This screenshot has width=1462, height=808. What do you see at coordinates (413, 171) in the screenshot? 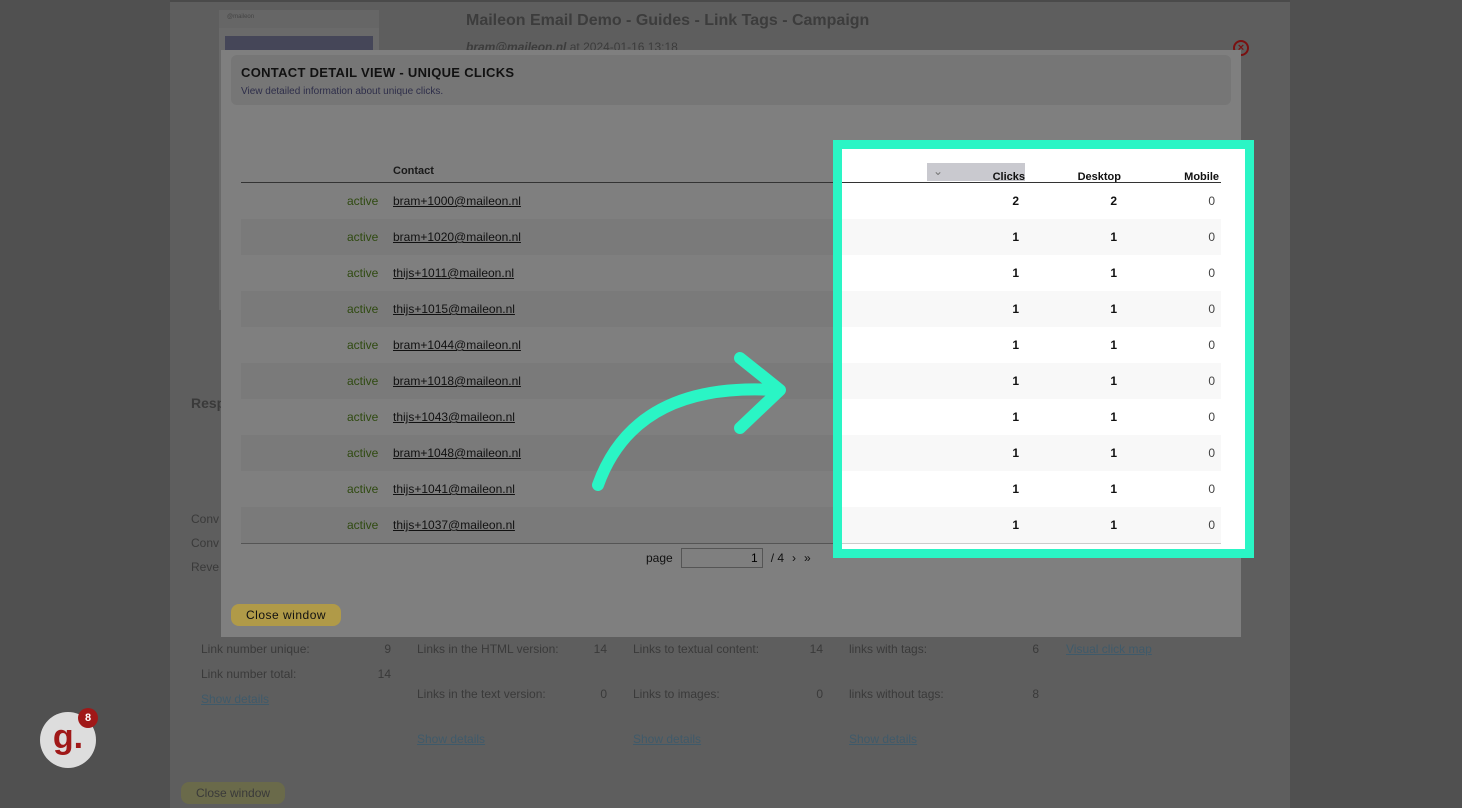
I see `column-header-contact: Contact` at bounding box center [413, 171].